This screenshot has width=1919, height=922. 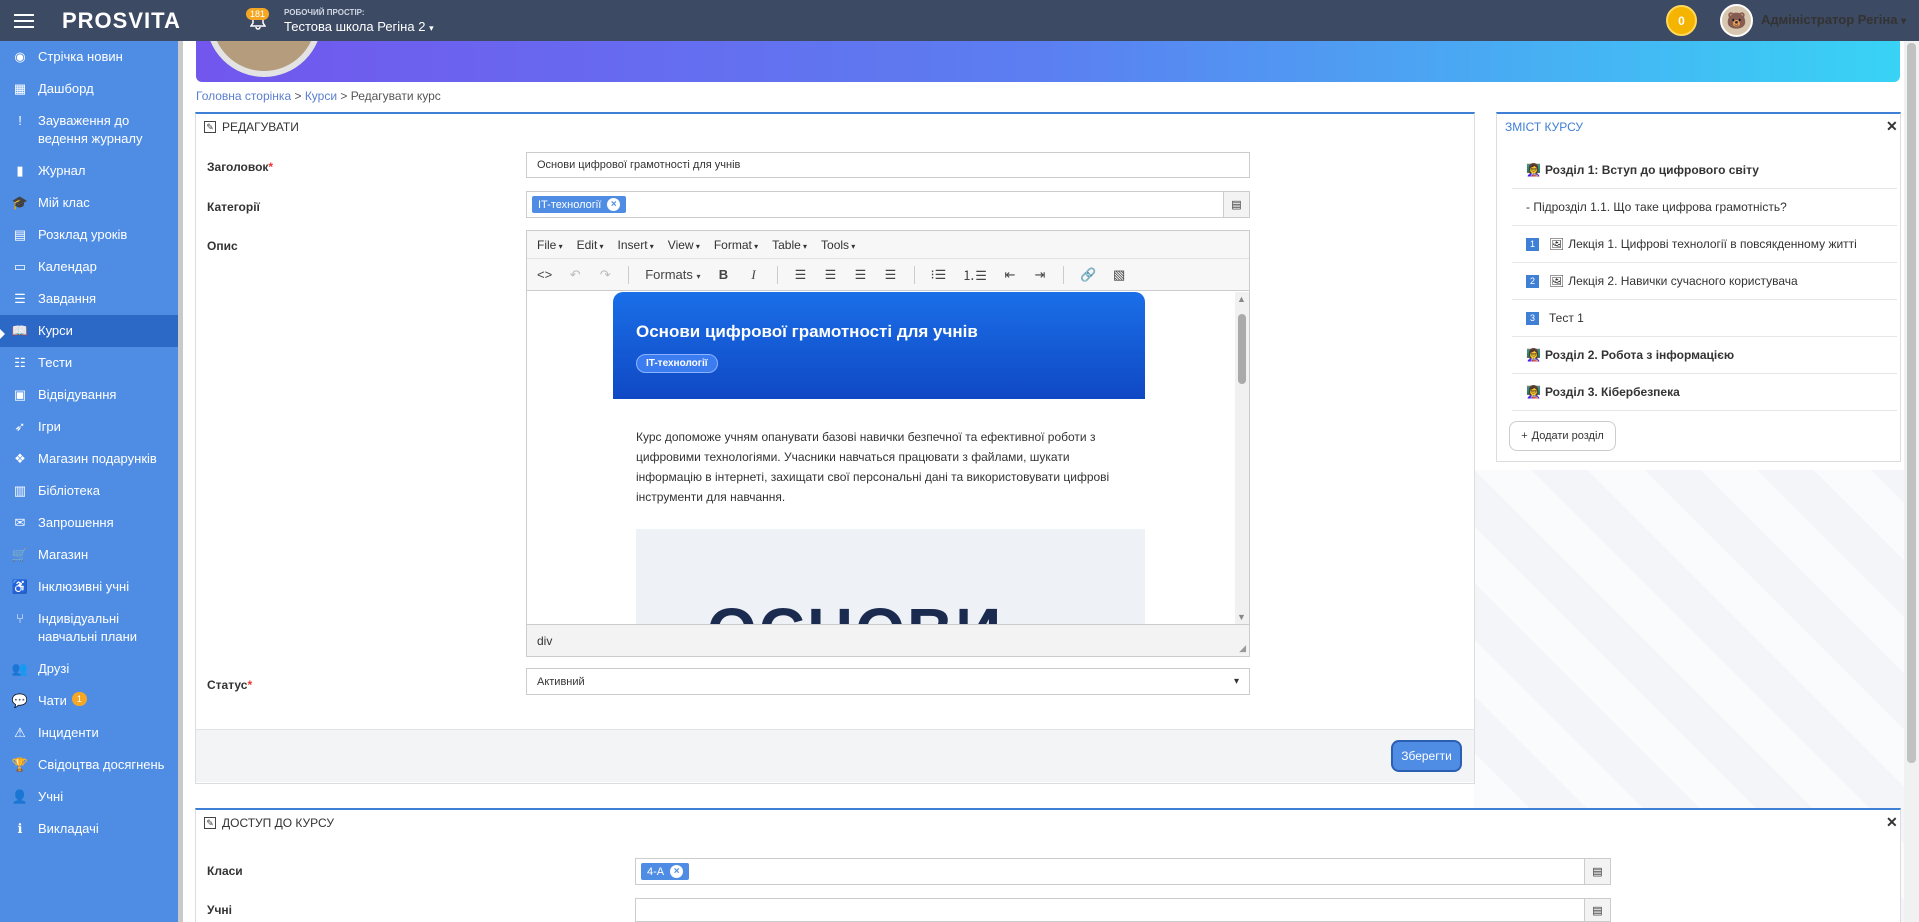 I want to click on align-center-icon: ☰, so click(x=831, y=275).